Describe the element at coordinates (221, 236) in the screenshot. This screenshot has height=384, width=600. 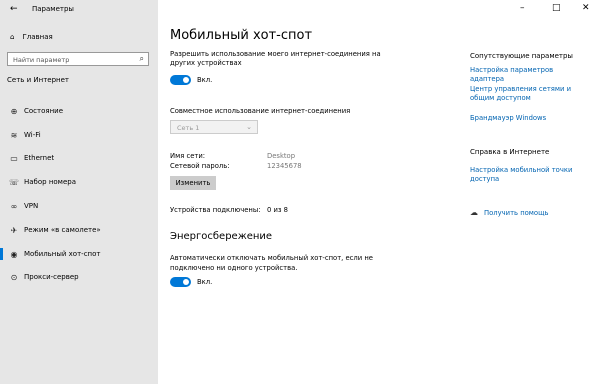
I see `power-section-title: Энергосбережение` at that location.